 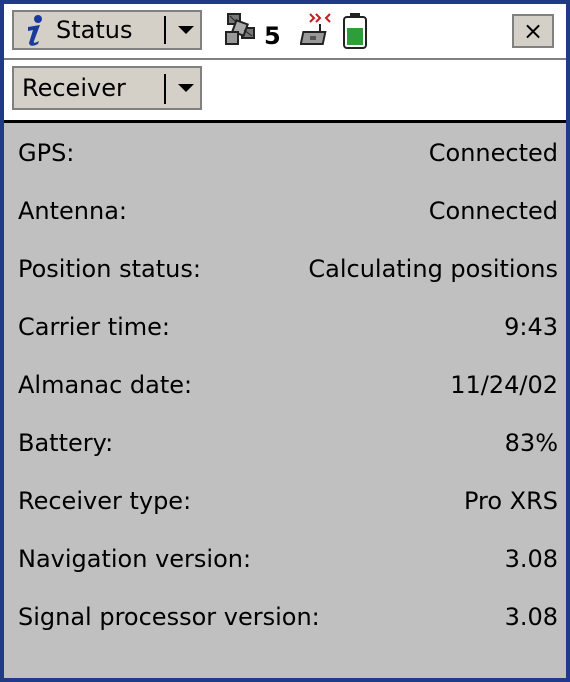 What do you see at coordinates (285, 385) in the screenshot?
I see `status-row-almanac-date: Almanac date: 11/24/02` at bounding box center [285, 385].